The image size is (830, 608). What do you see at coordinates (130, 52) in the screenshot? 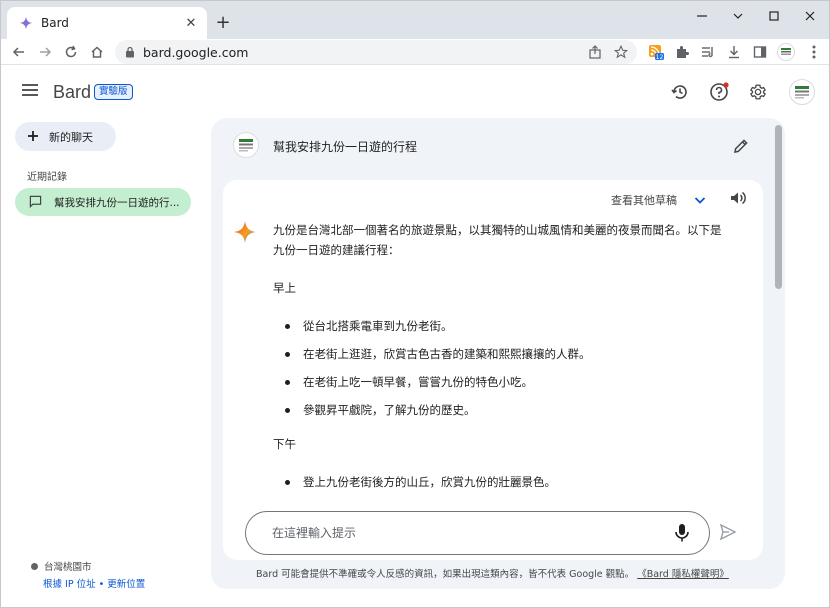
I see `lock-icon` at bounding box center [130, 52].